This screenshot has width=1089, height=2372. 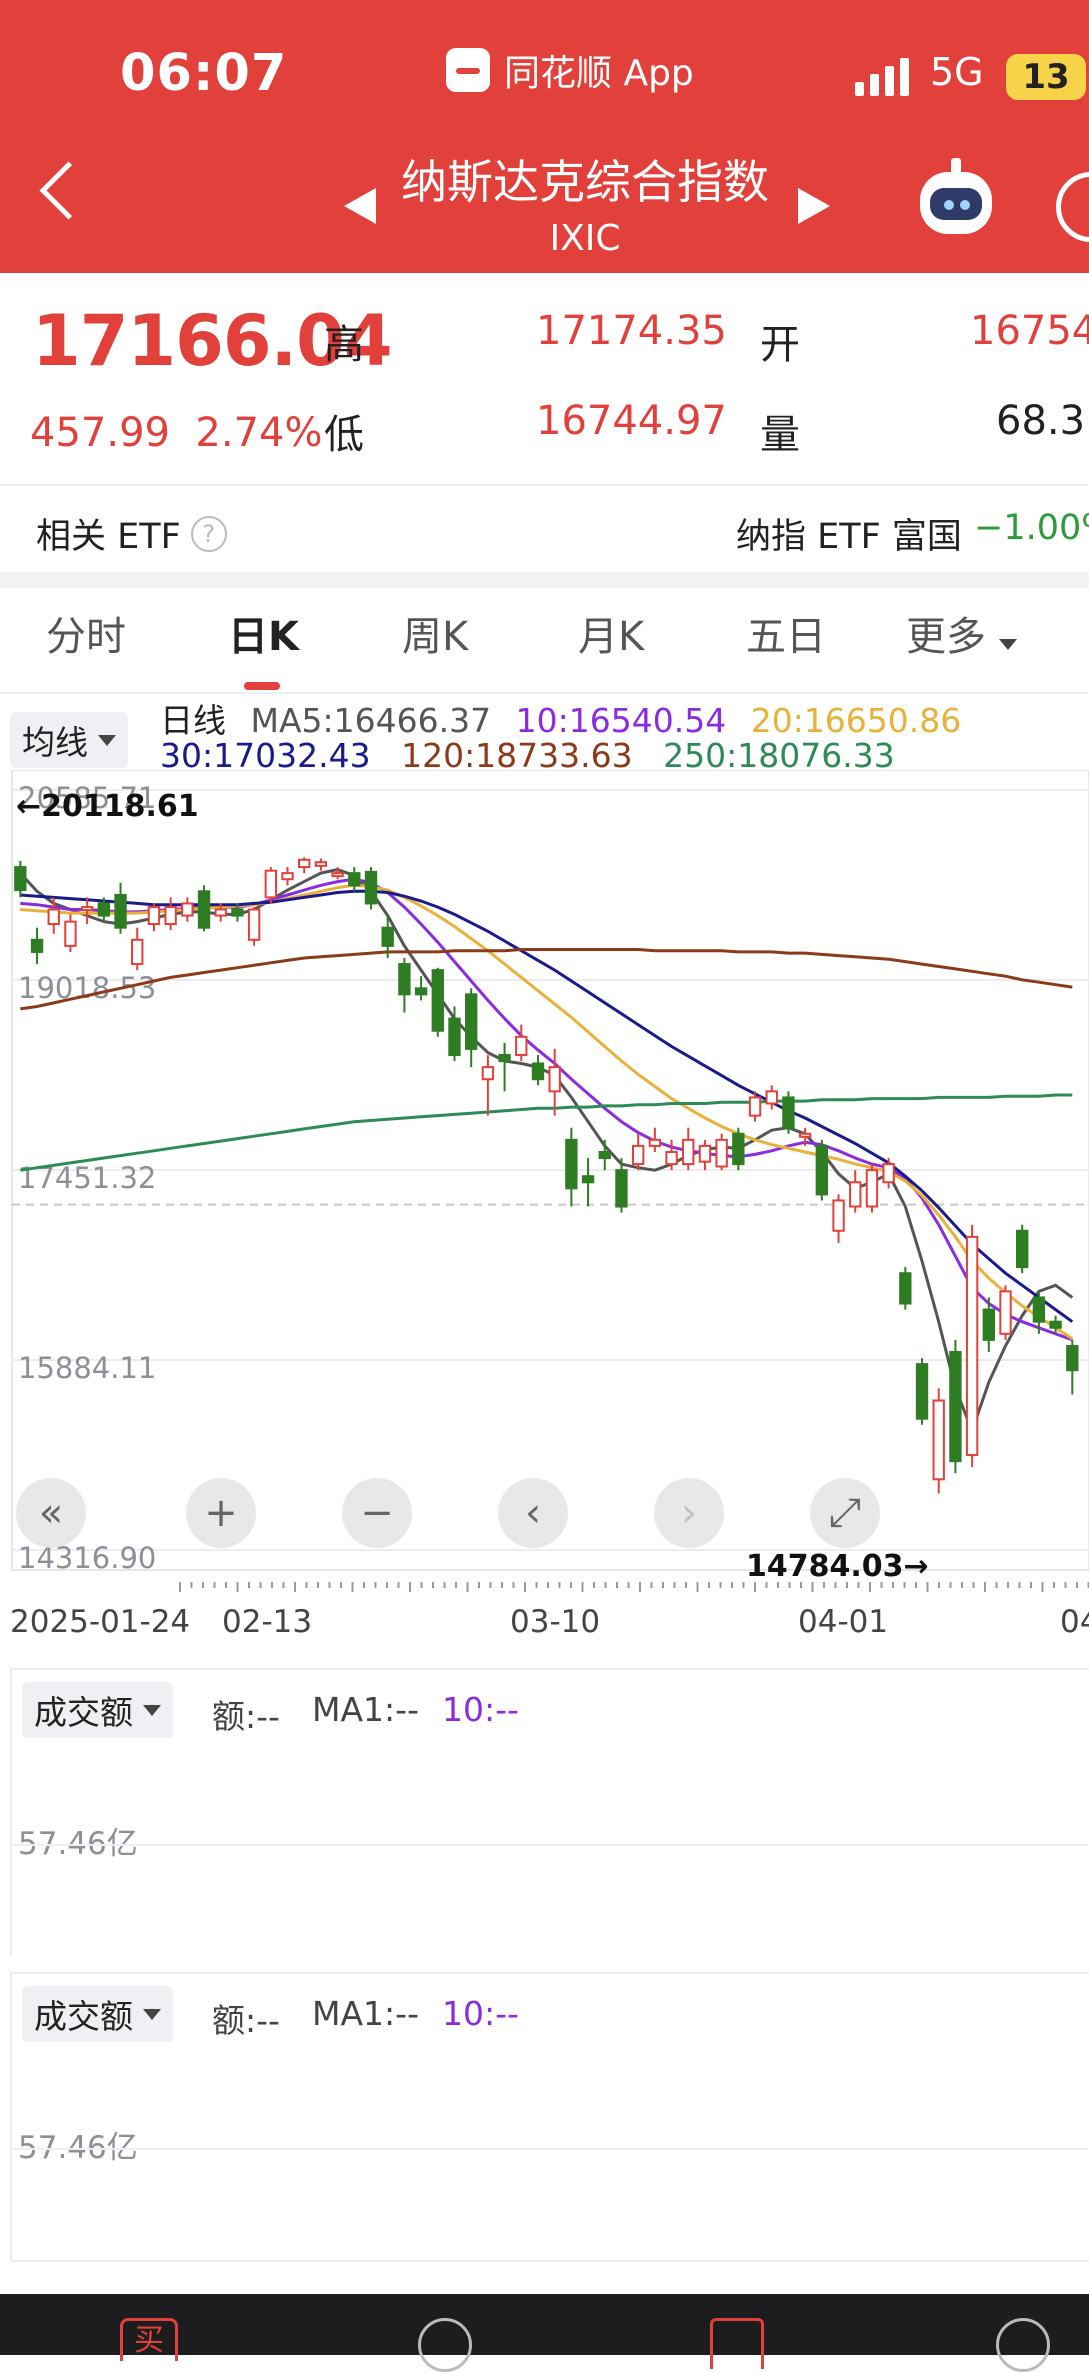 What do you see at coordinates (263, 633) in the screenshot?
I see `tab-daily-k: 日K` at bounding box center [263, 633].